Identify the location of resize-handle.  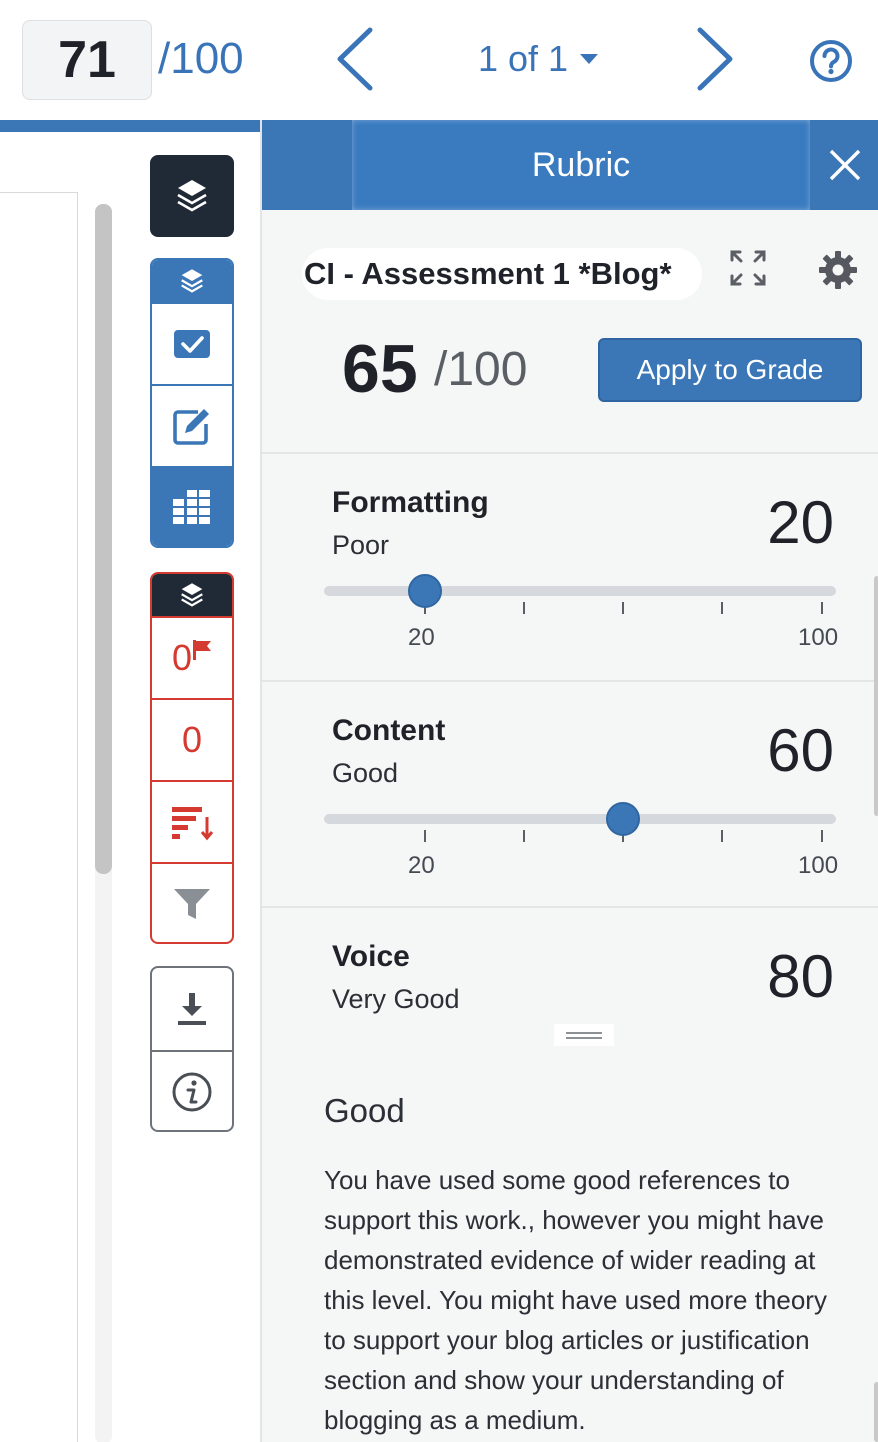
(584, 1035).